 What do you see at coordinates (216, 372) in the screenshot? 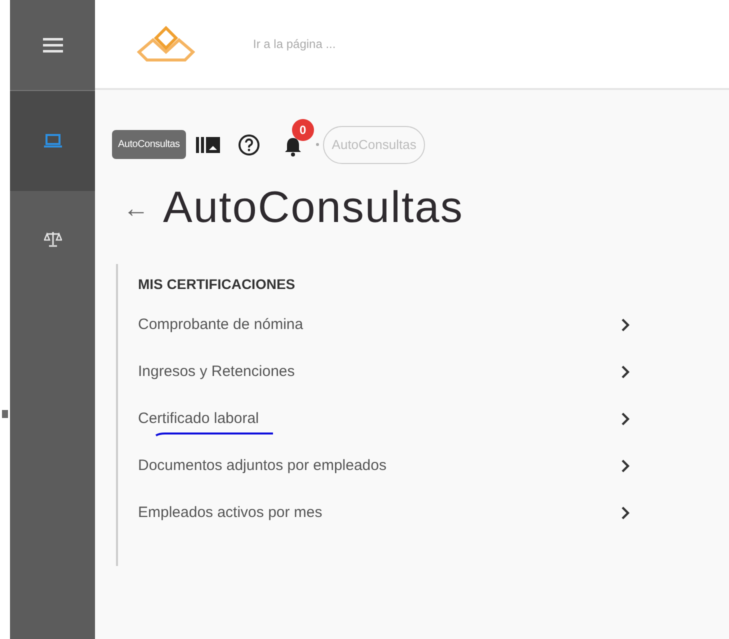
I see `certificate-link: Ingresos y Retenciones` at bounding box center [216, 372].